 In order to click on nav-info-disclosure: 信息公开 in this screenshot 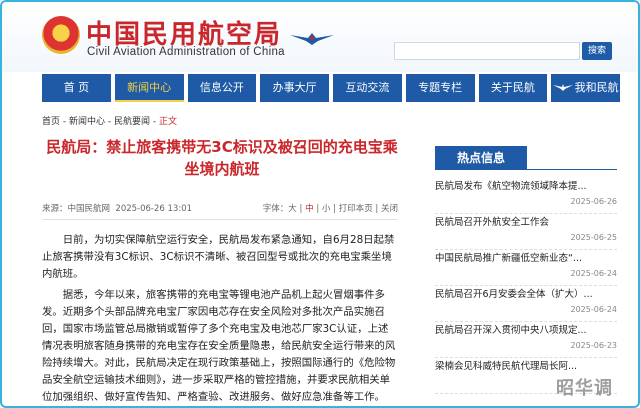, I will do `click(222, 88)`.